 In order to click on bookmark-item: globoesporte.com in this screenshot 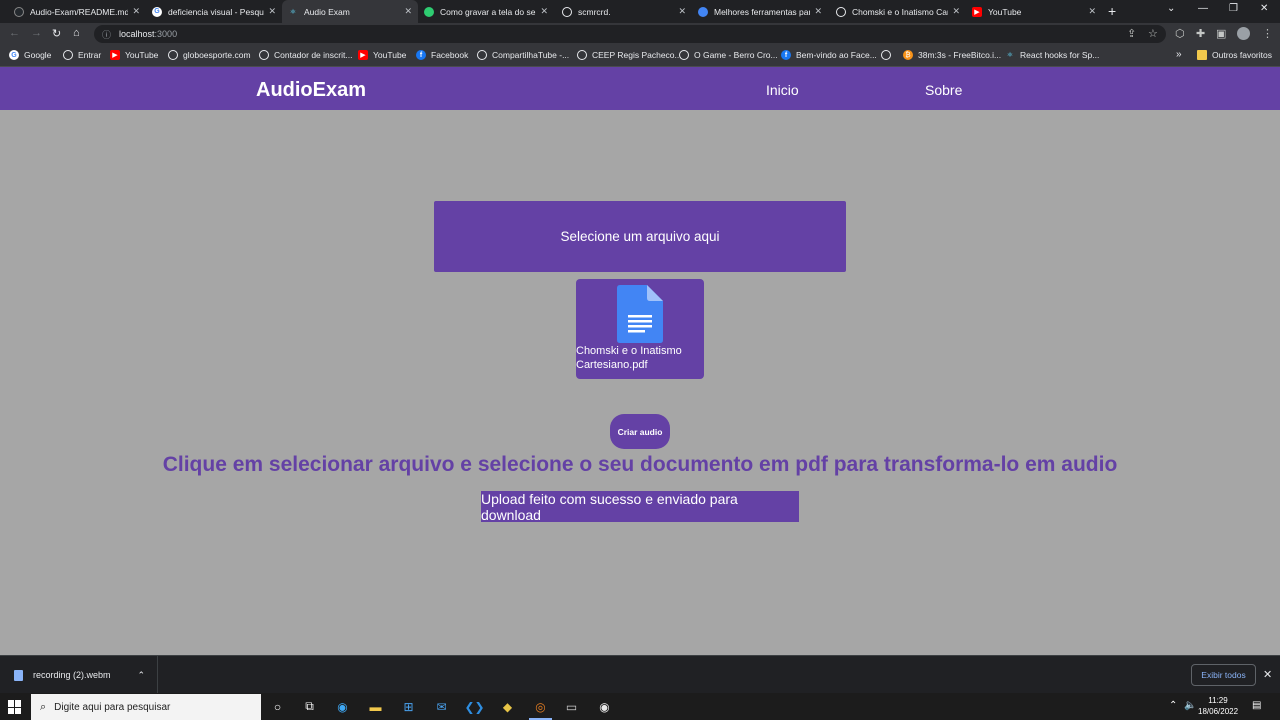, I will do `click(209, 55)`.